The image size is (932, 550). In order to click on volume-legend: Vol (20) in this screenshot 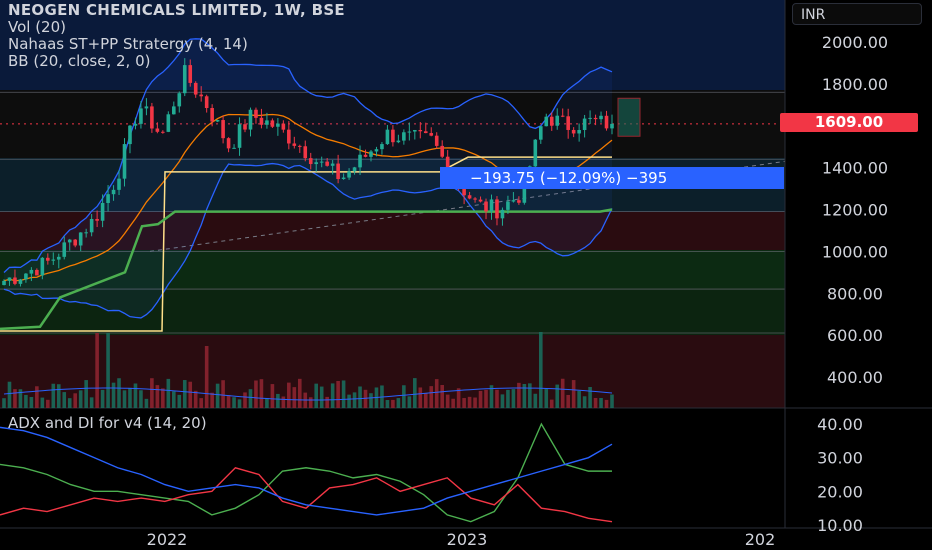, I will do `click(176, 27)`.